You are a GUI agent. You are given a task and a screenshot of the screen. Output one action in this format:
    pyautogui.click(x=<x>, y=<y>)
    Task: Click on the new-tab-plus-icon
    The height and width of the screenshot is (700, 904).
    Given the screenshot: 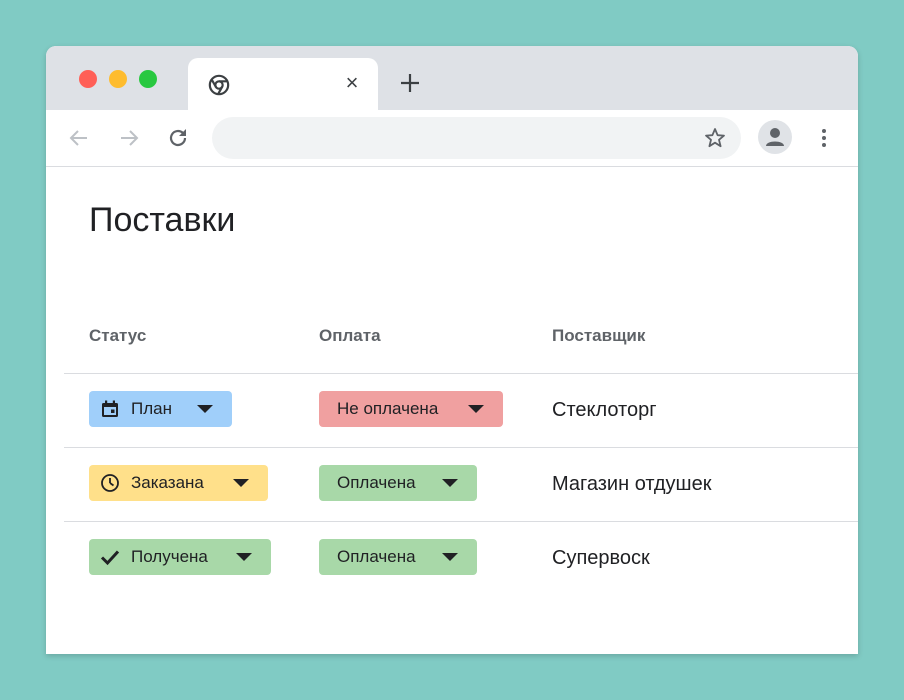 What is the action you would take?
    pyautogui.click(x=410, y=83)
    